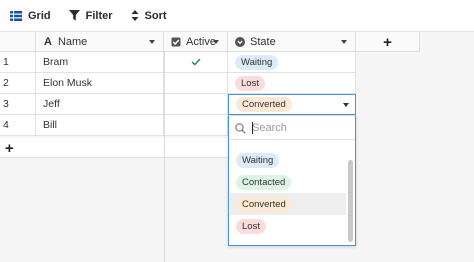  I want to click on row-number: 4, so click(18, 125).